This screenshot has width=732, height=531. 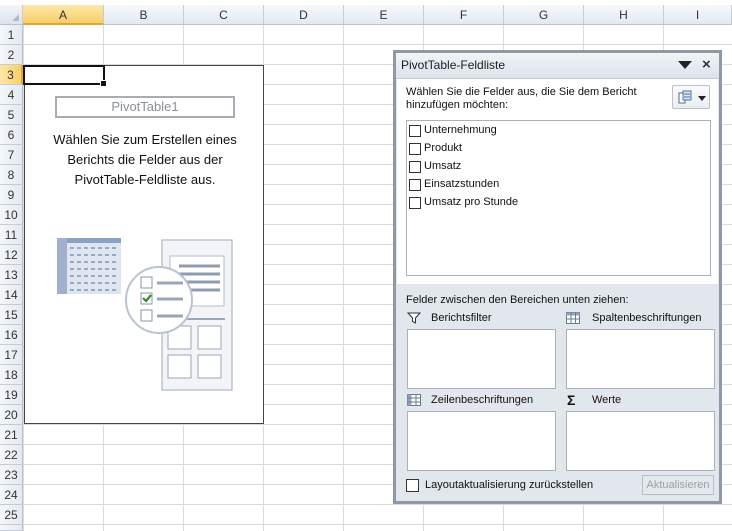 What do you see at coordinates (443, 148) in the screenshot?
I see `field-label: Produkt` at bounding box center [443, 148].